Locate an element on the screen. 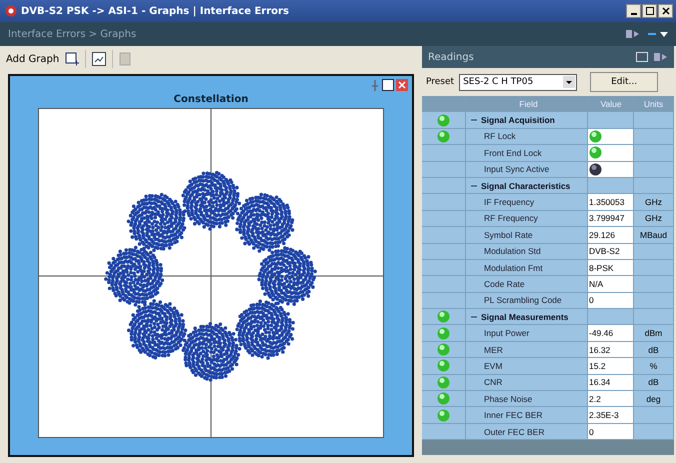 The width and height of the screenshot is (676, 463). close-button is located at coordinates (665, 11).